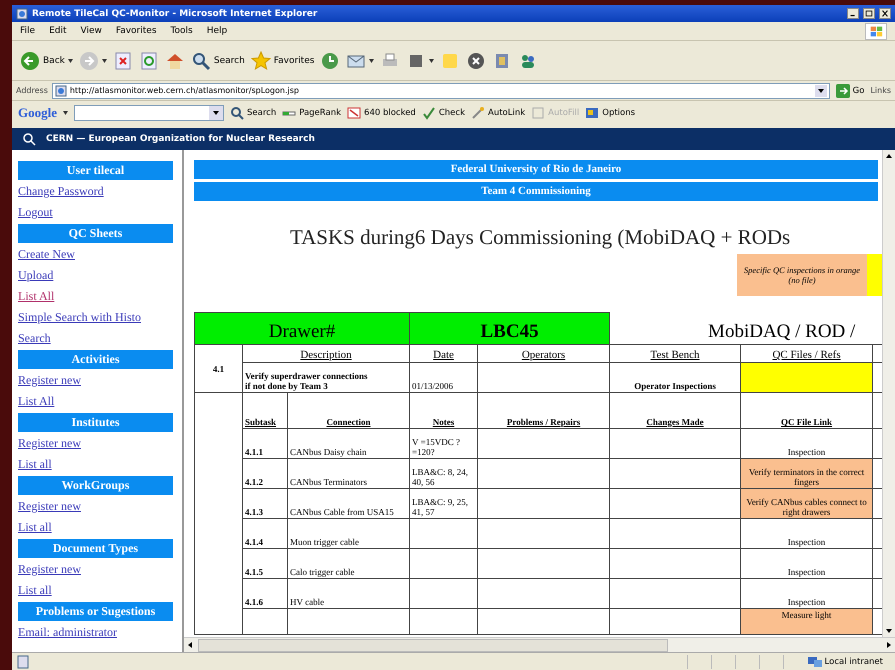 The width and height of the screenshot is (895, 670). Describe the element at coordinates (498, 113) in the screenshot. I see `autolink-button: AutoLink` at that location.